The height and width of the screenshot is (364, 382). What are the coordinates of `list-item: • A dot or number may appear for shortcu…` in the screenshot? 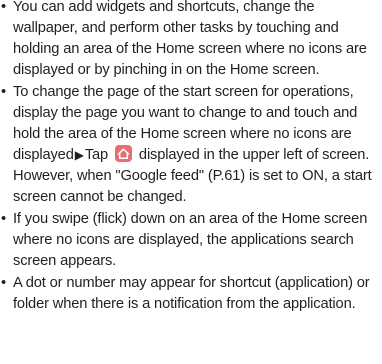 It's located at (188, 294).